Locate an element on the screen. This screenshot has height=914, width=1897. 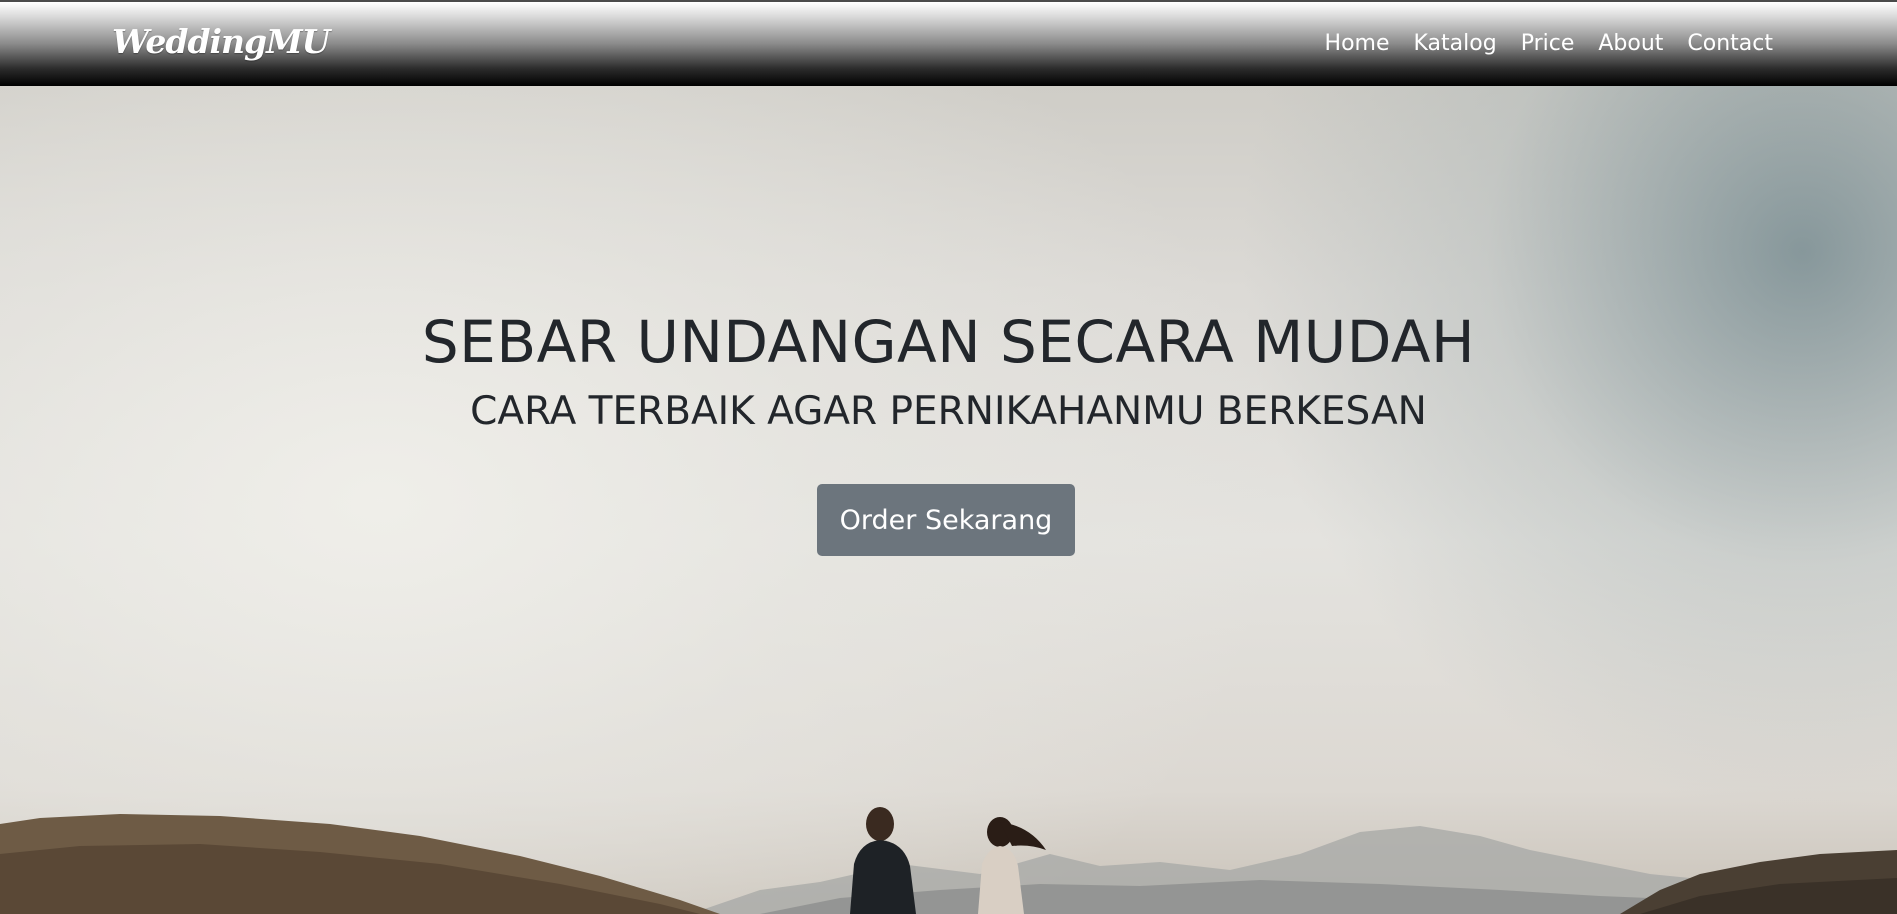
nav-link-about: About is located at coordinates (1630, 43).